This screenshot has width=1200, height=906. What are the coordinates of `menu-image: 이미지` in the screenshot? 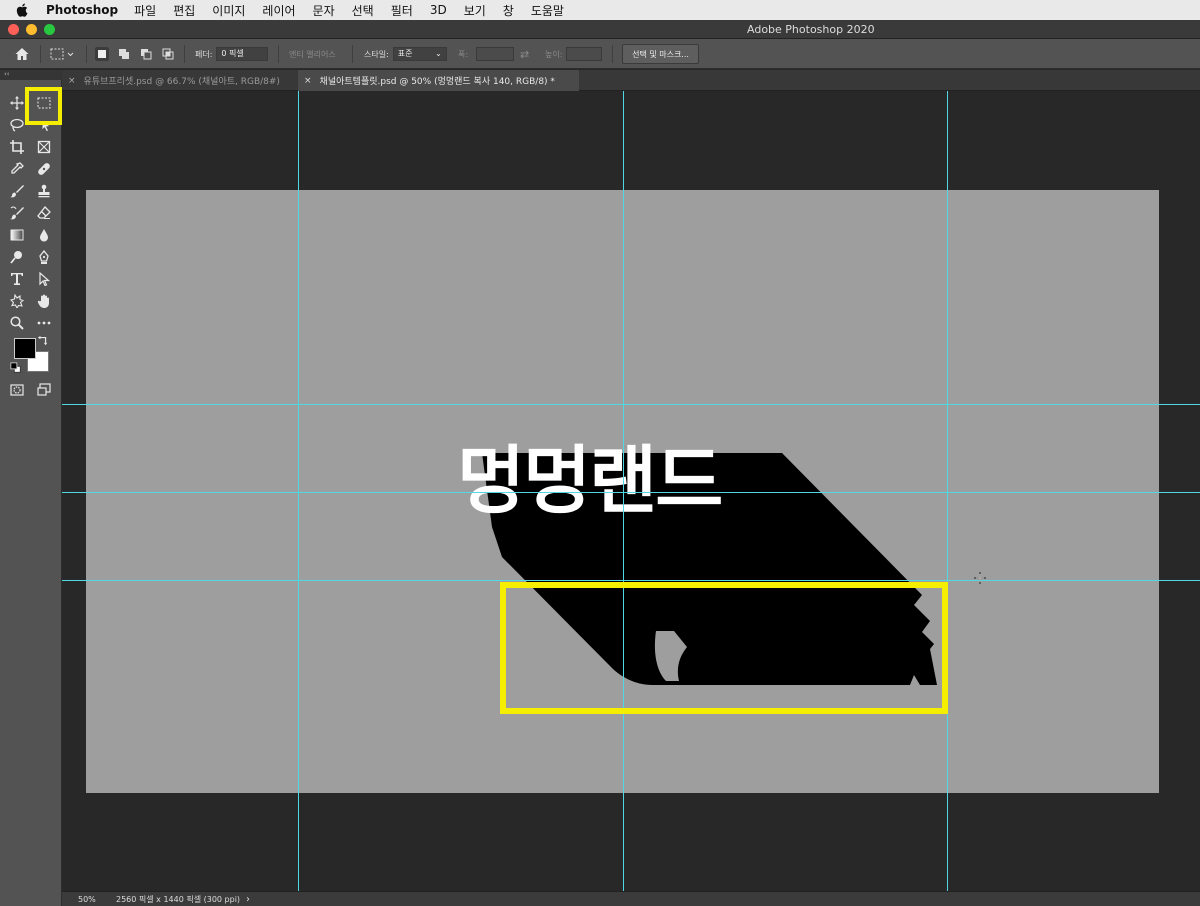 It's located at (228, 10).